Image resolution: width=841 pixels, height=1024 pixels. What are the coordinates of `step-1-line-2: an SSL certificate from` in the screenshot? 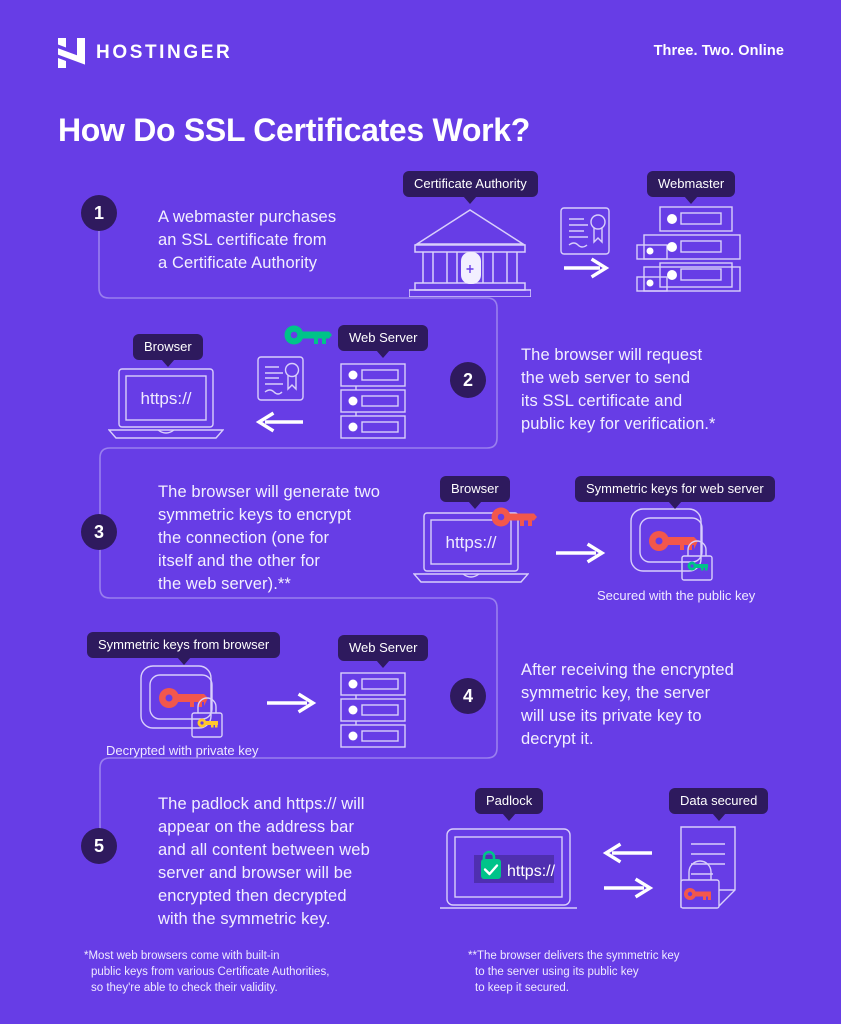 It's located at (242, 240).